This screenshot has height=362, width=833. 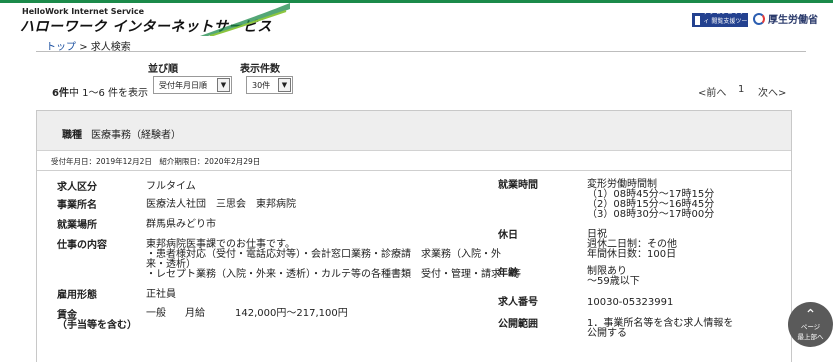 I want to click on scroll-top-line1: ページ, so click(x=810, y=326).